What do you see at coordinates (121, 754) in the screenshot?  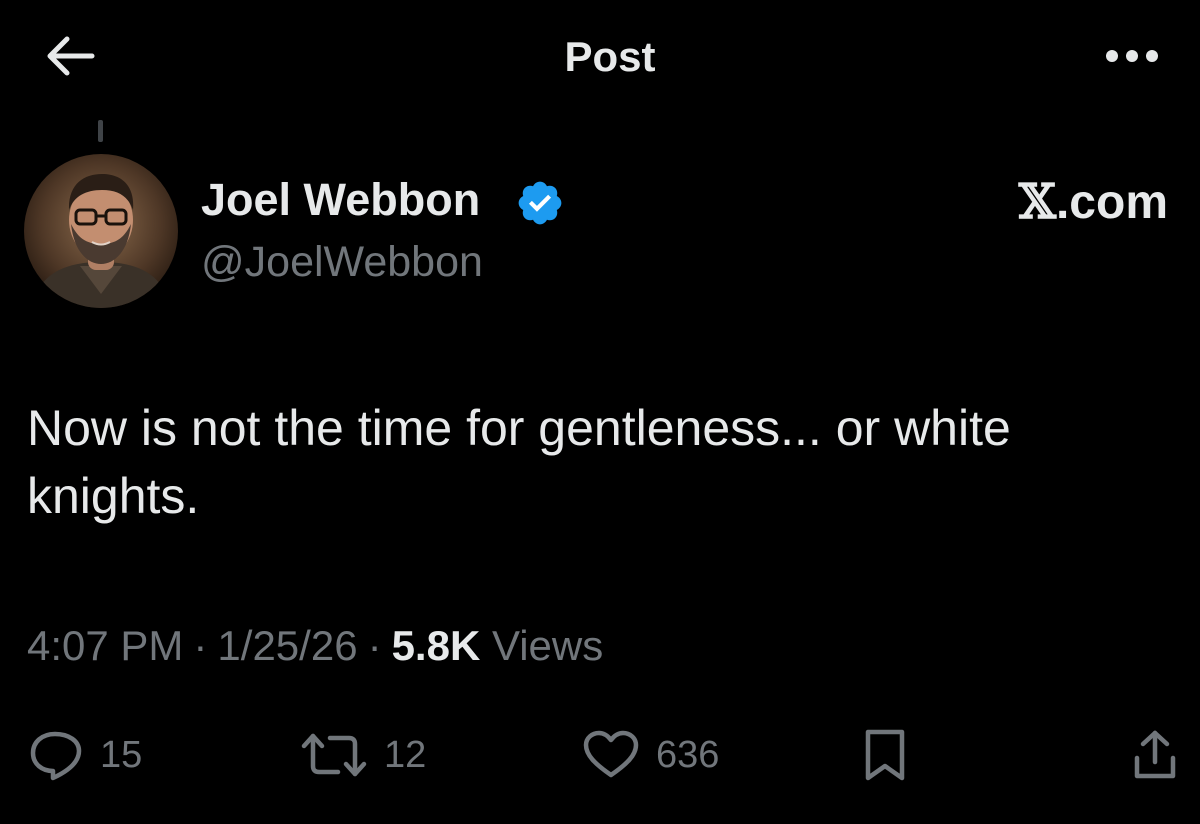 I see `reply-count: 15` at bounding box center [121, 754].